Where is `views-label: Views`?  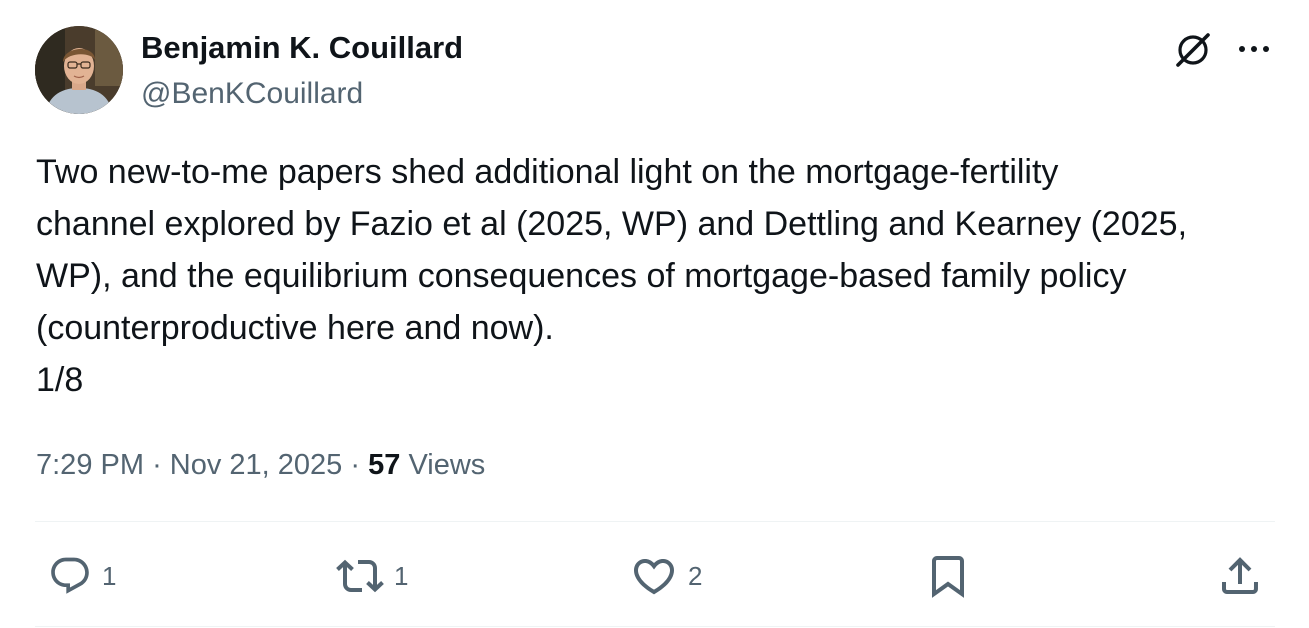 views-label: Views is located at coordinates (447, 465).